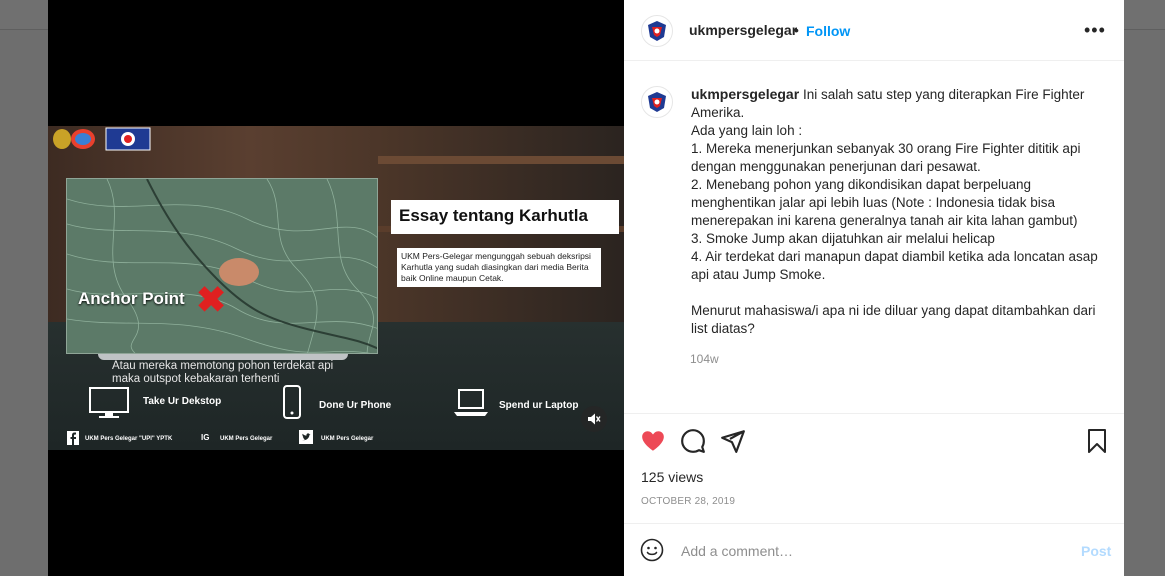  I want to click on video-caption-line: Atau mereka memotong pohon terdekat api, so click(223, 366).